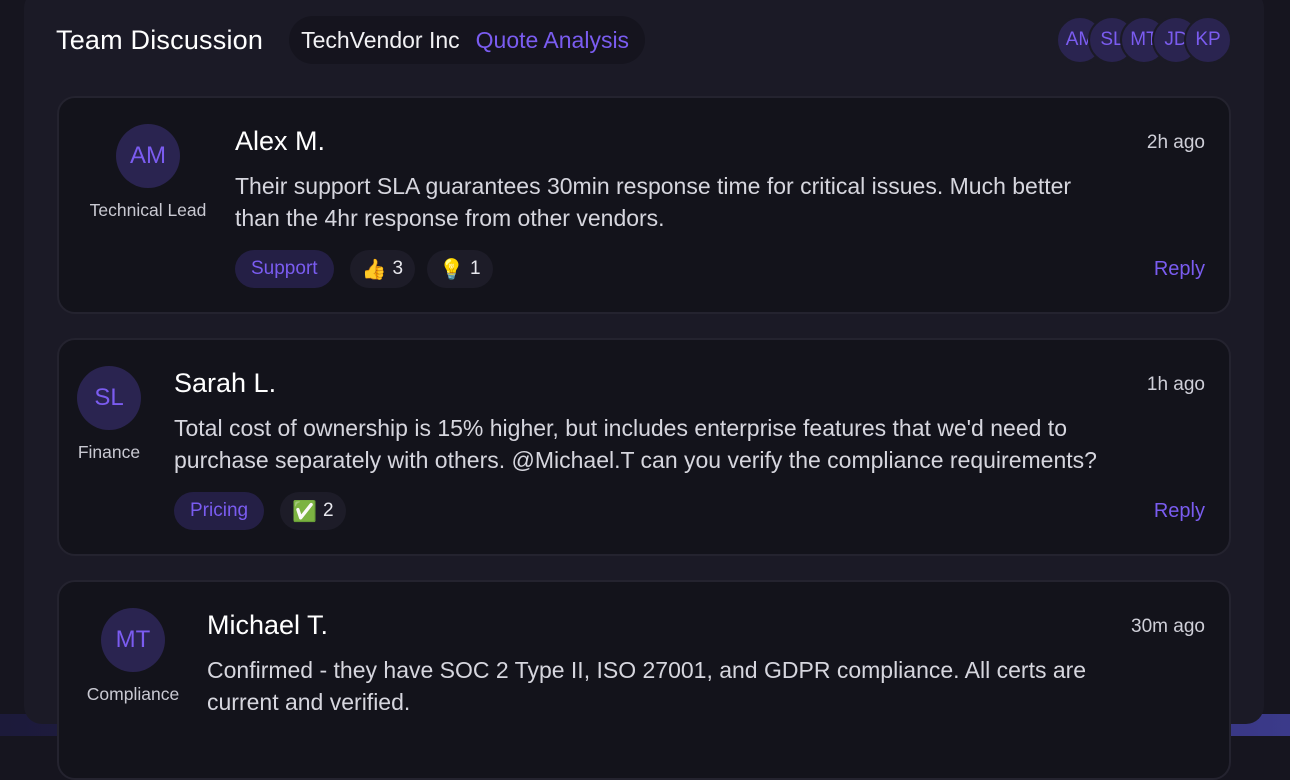  Describe the element at coordinates (133, 640) in the screenshot. I see `avatar: MT` at that location.